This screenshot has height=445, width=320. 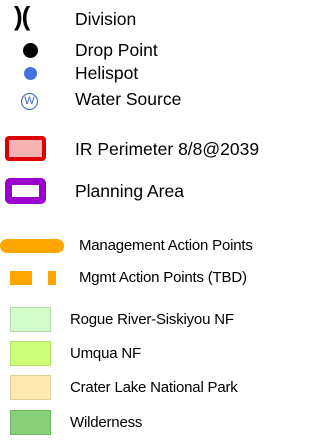 What do you see at coordinates (151, 17) in the screenshot?
I see `legend-row-division: )( Division` at bounding box center [151, 17].